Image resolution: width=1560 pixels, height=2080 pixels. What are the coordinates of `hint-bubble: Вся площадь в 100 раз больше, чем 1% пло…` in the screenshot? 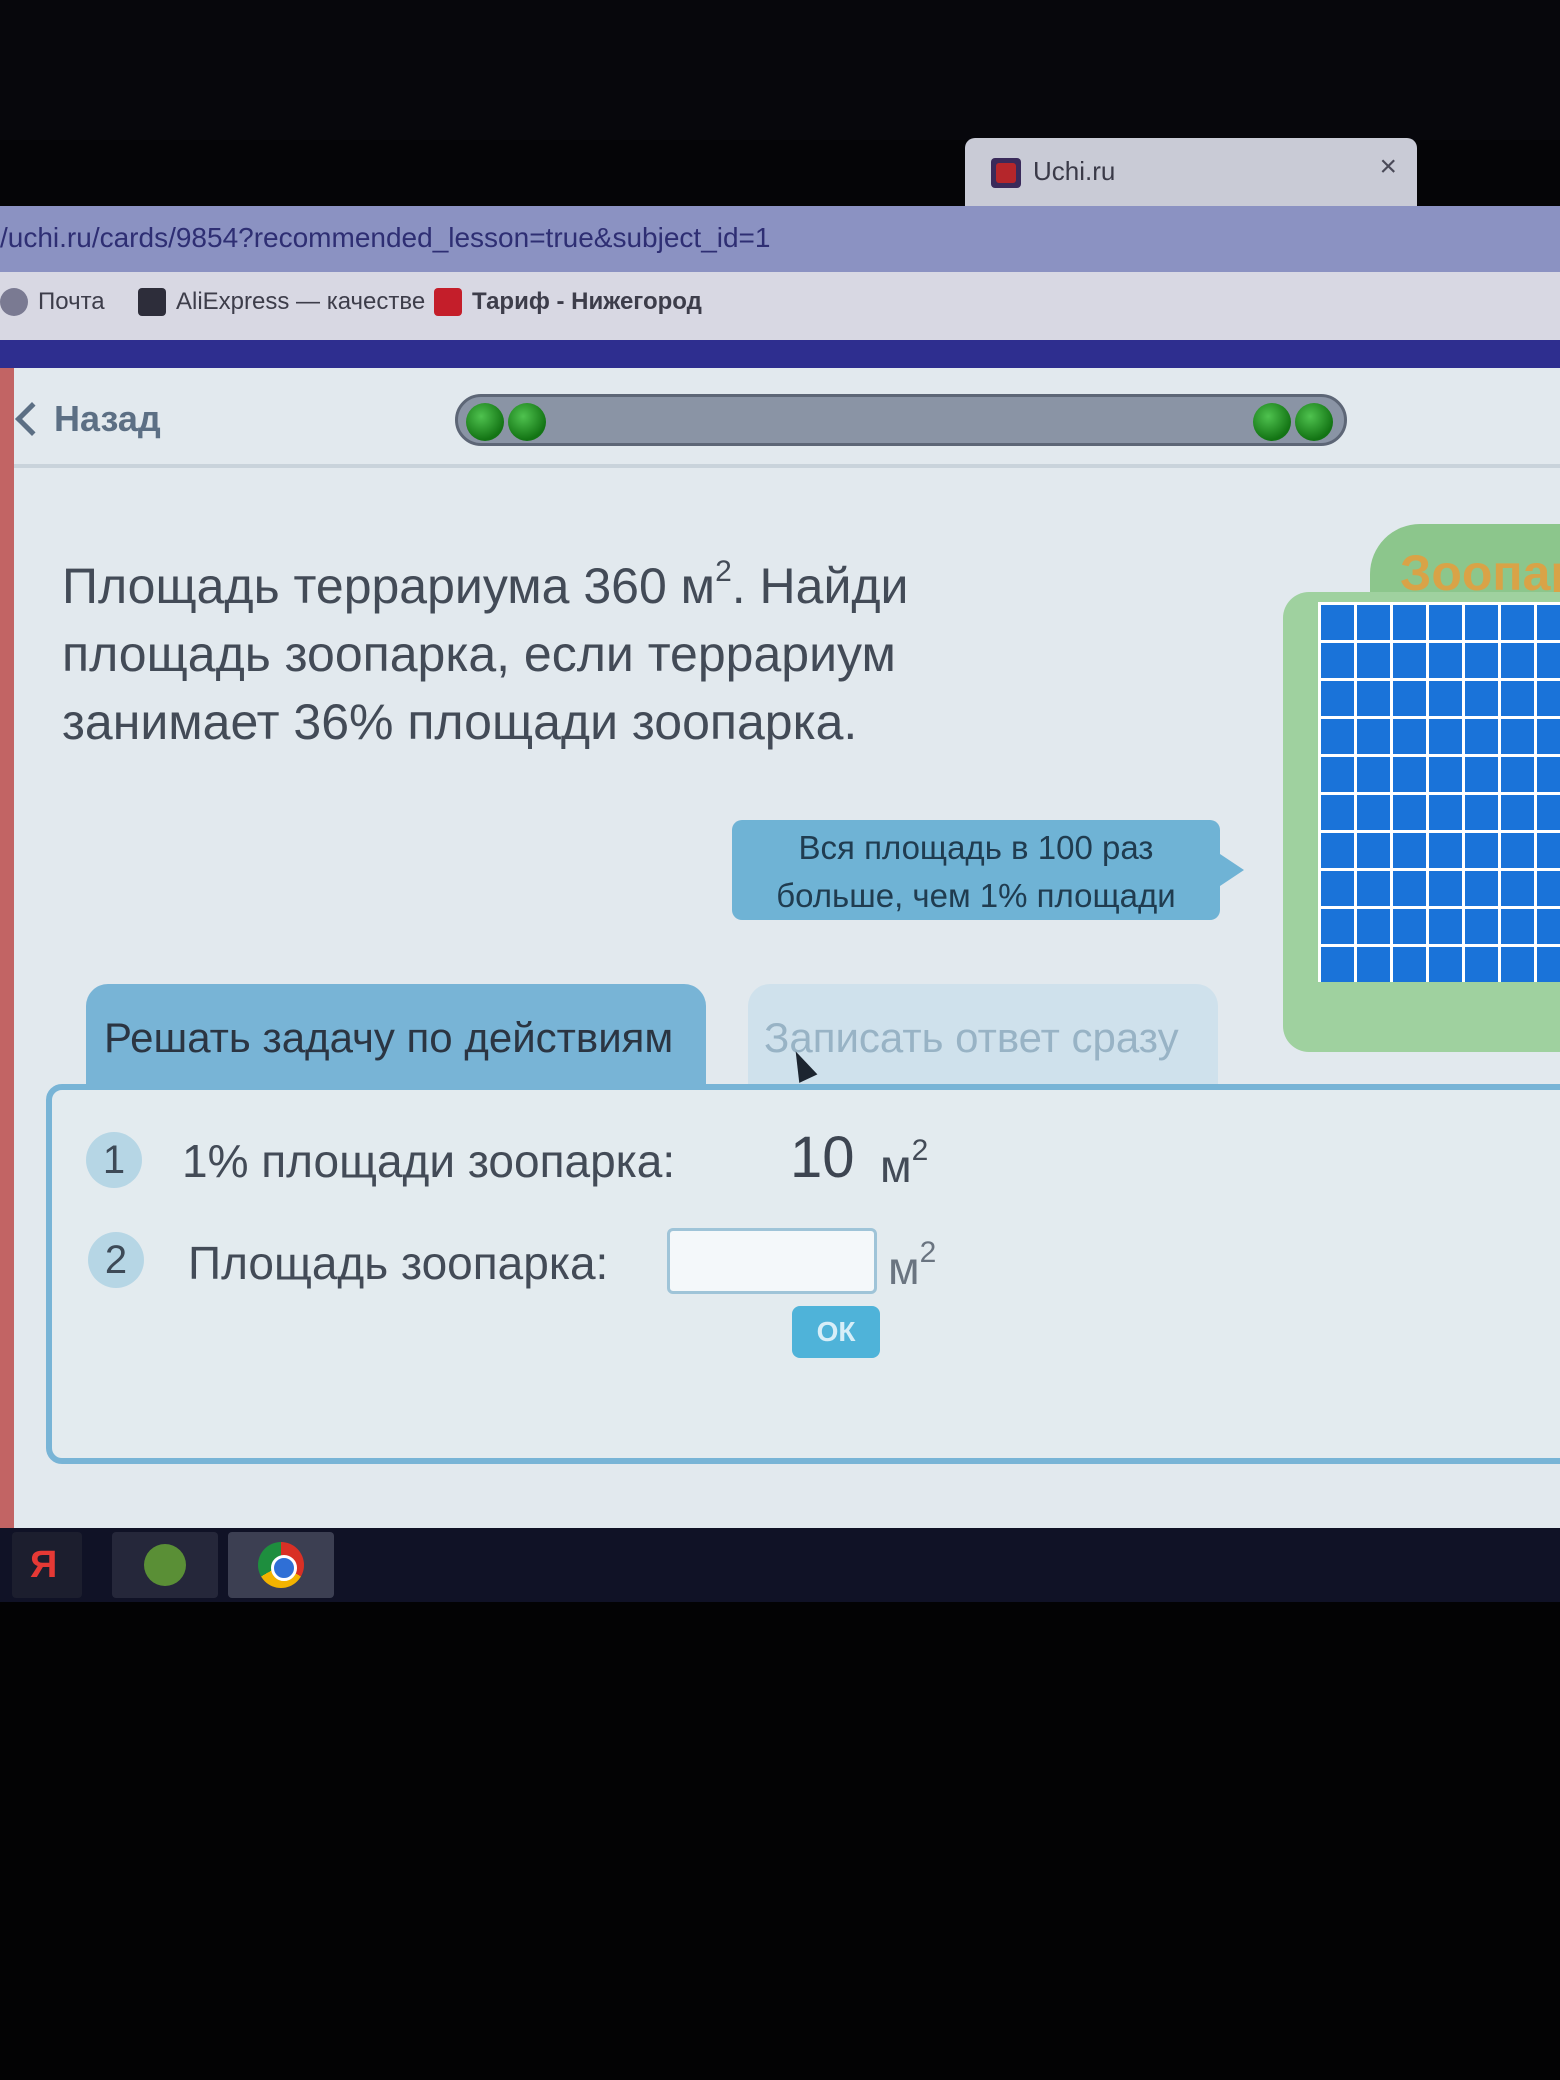 It's located at (988, 870).